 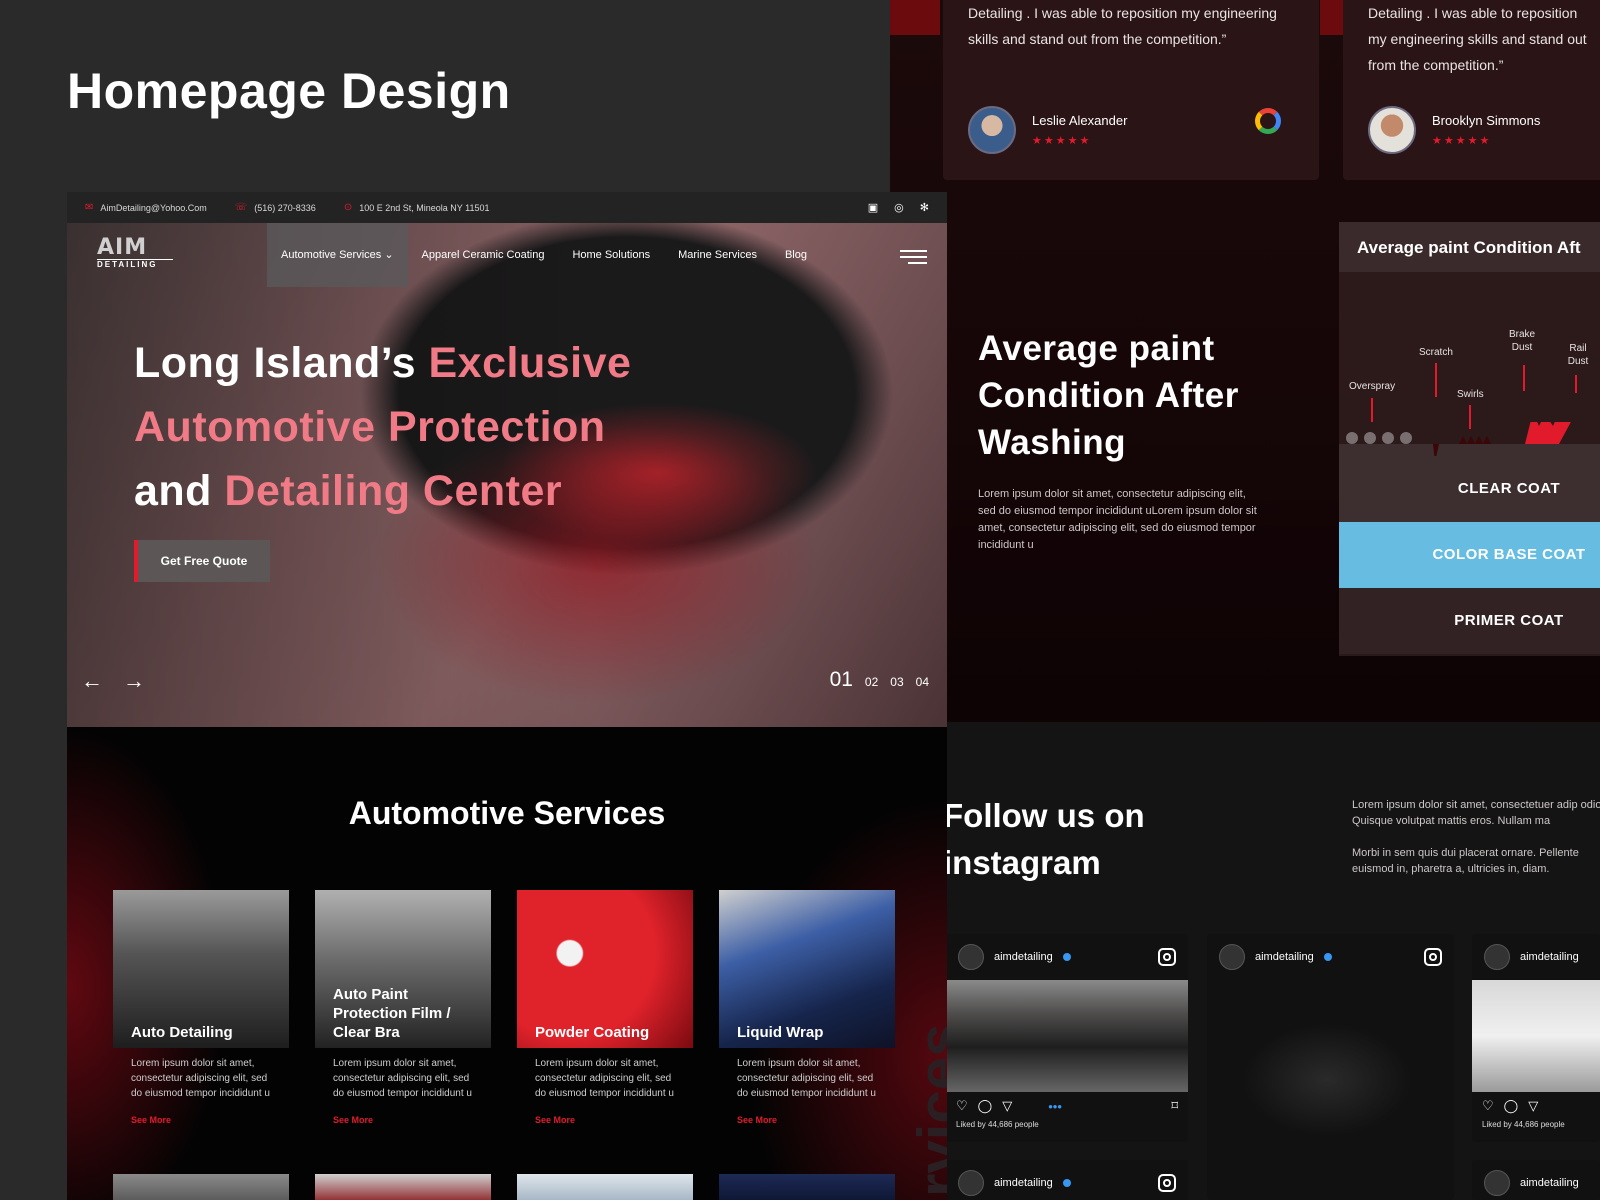 What do you see at coordinates (348, 207) in the screenshot?
I see `location-pin-icon: ⊙` at bounding box center [348, 207].